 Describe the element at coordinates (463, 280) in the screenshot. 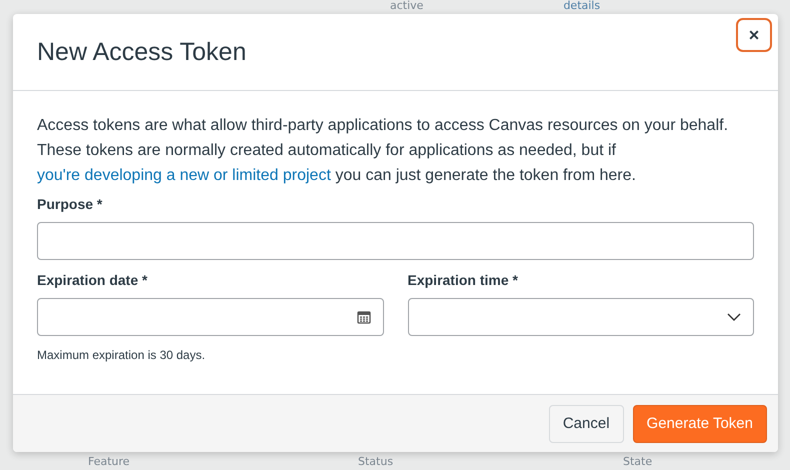

I see `expiration-time-label: Expiration time *` at that location.